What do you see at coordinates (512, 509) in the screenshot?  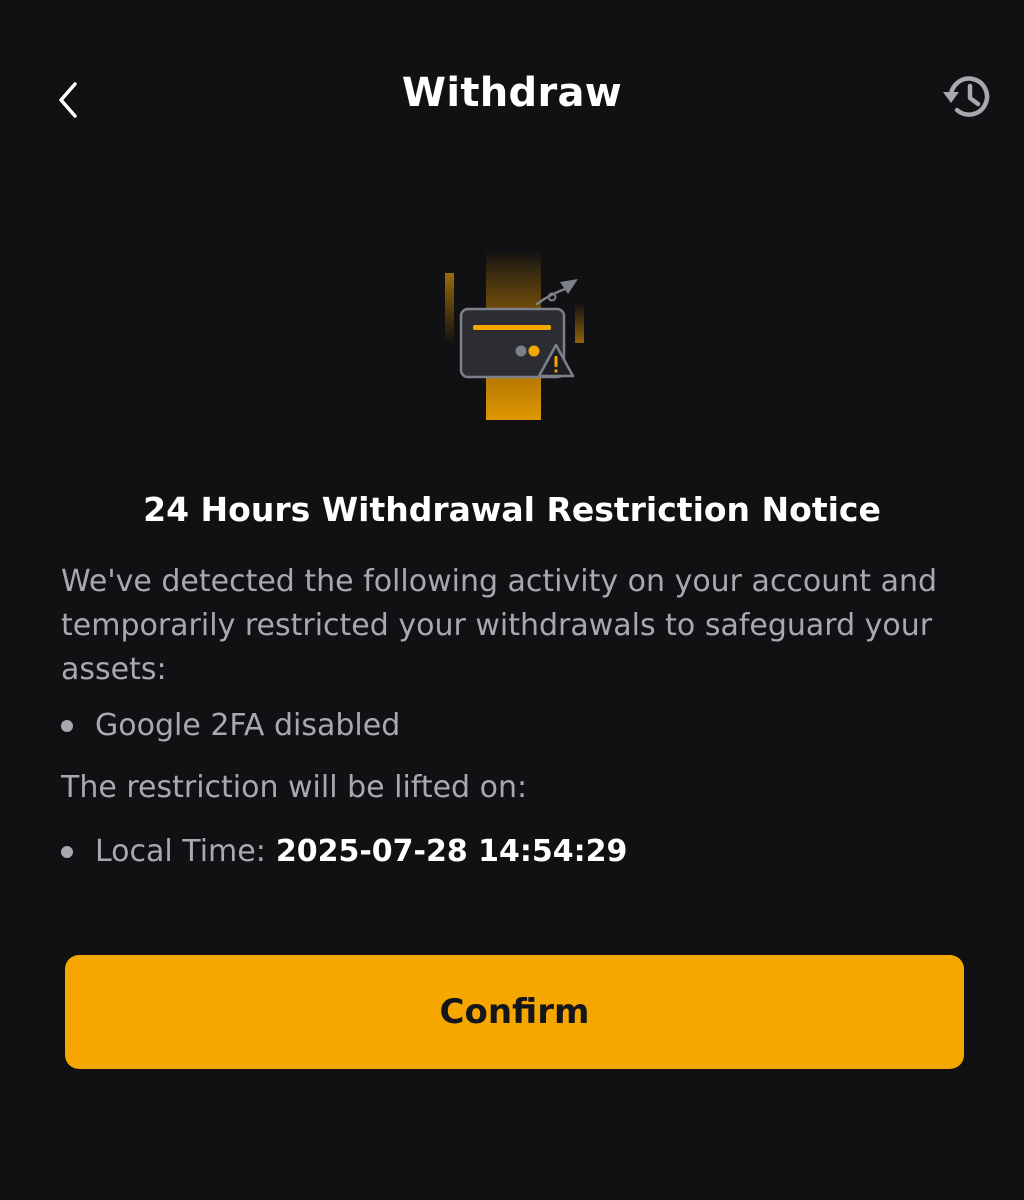 I see `notice-title: 24 Hours Withdrawal Restriction Notice` at bounding box center [512, 509].